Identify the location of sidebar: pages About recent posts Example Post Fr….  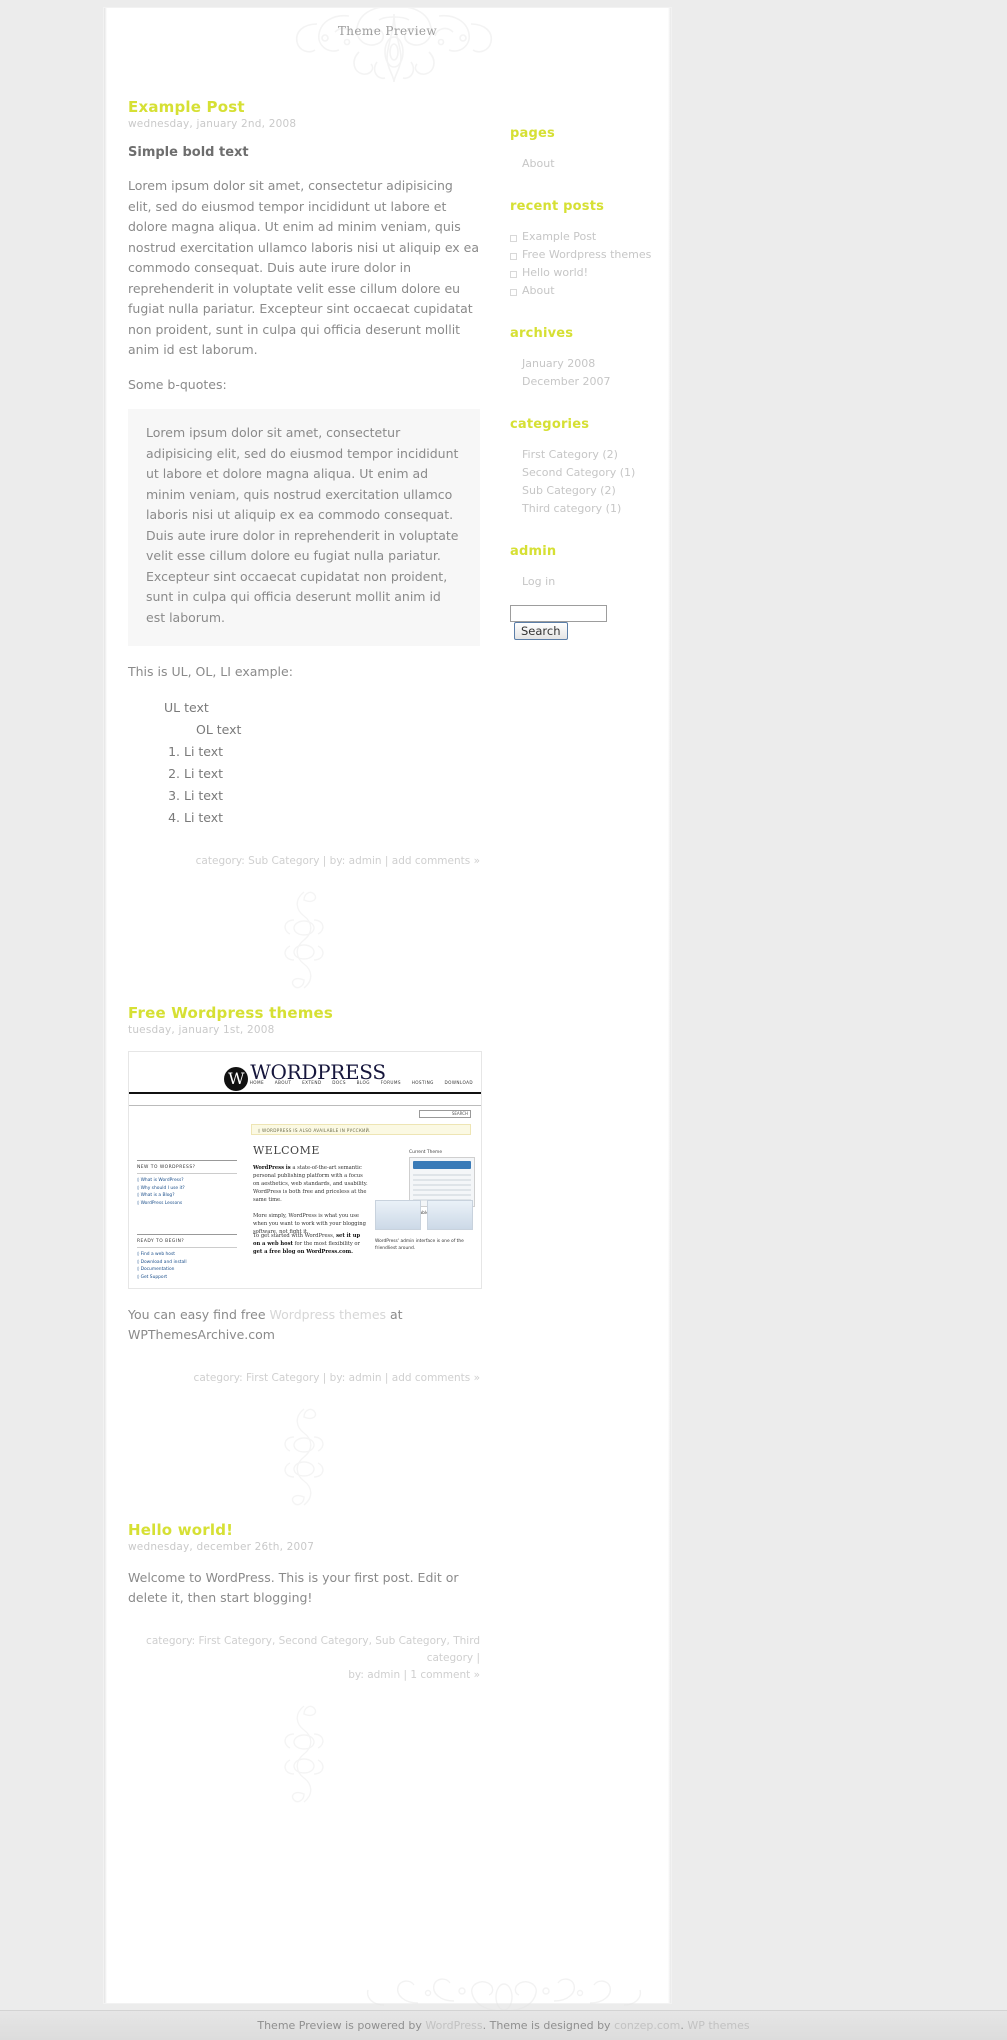
(585, 396).